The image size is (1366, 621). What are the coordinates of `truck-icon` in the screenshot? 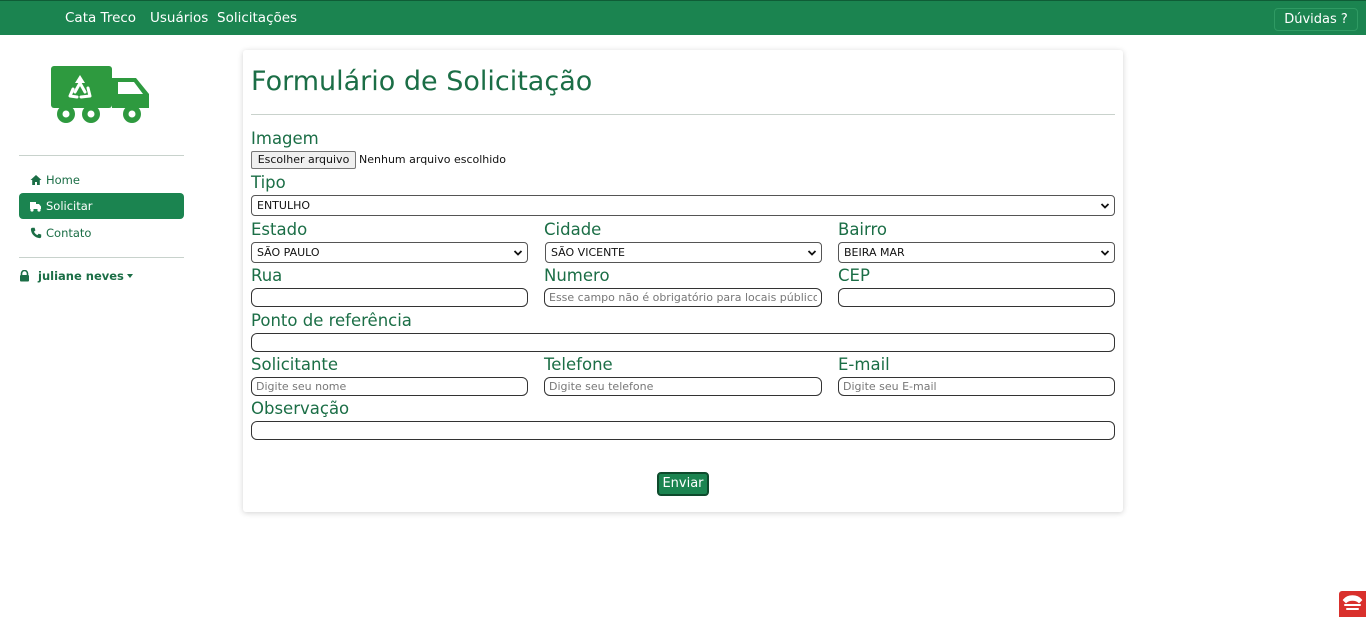 It's located at (35, 206).